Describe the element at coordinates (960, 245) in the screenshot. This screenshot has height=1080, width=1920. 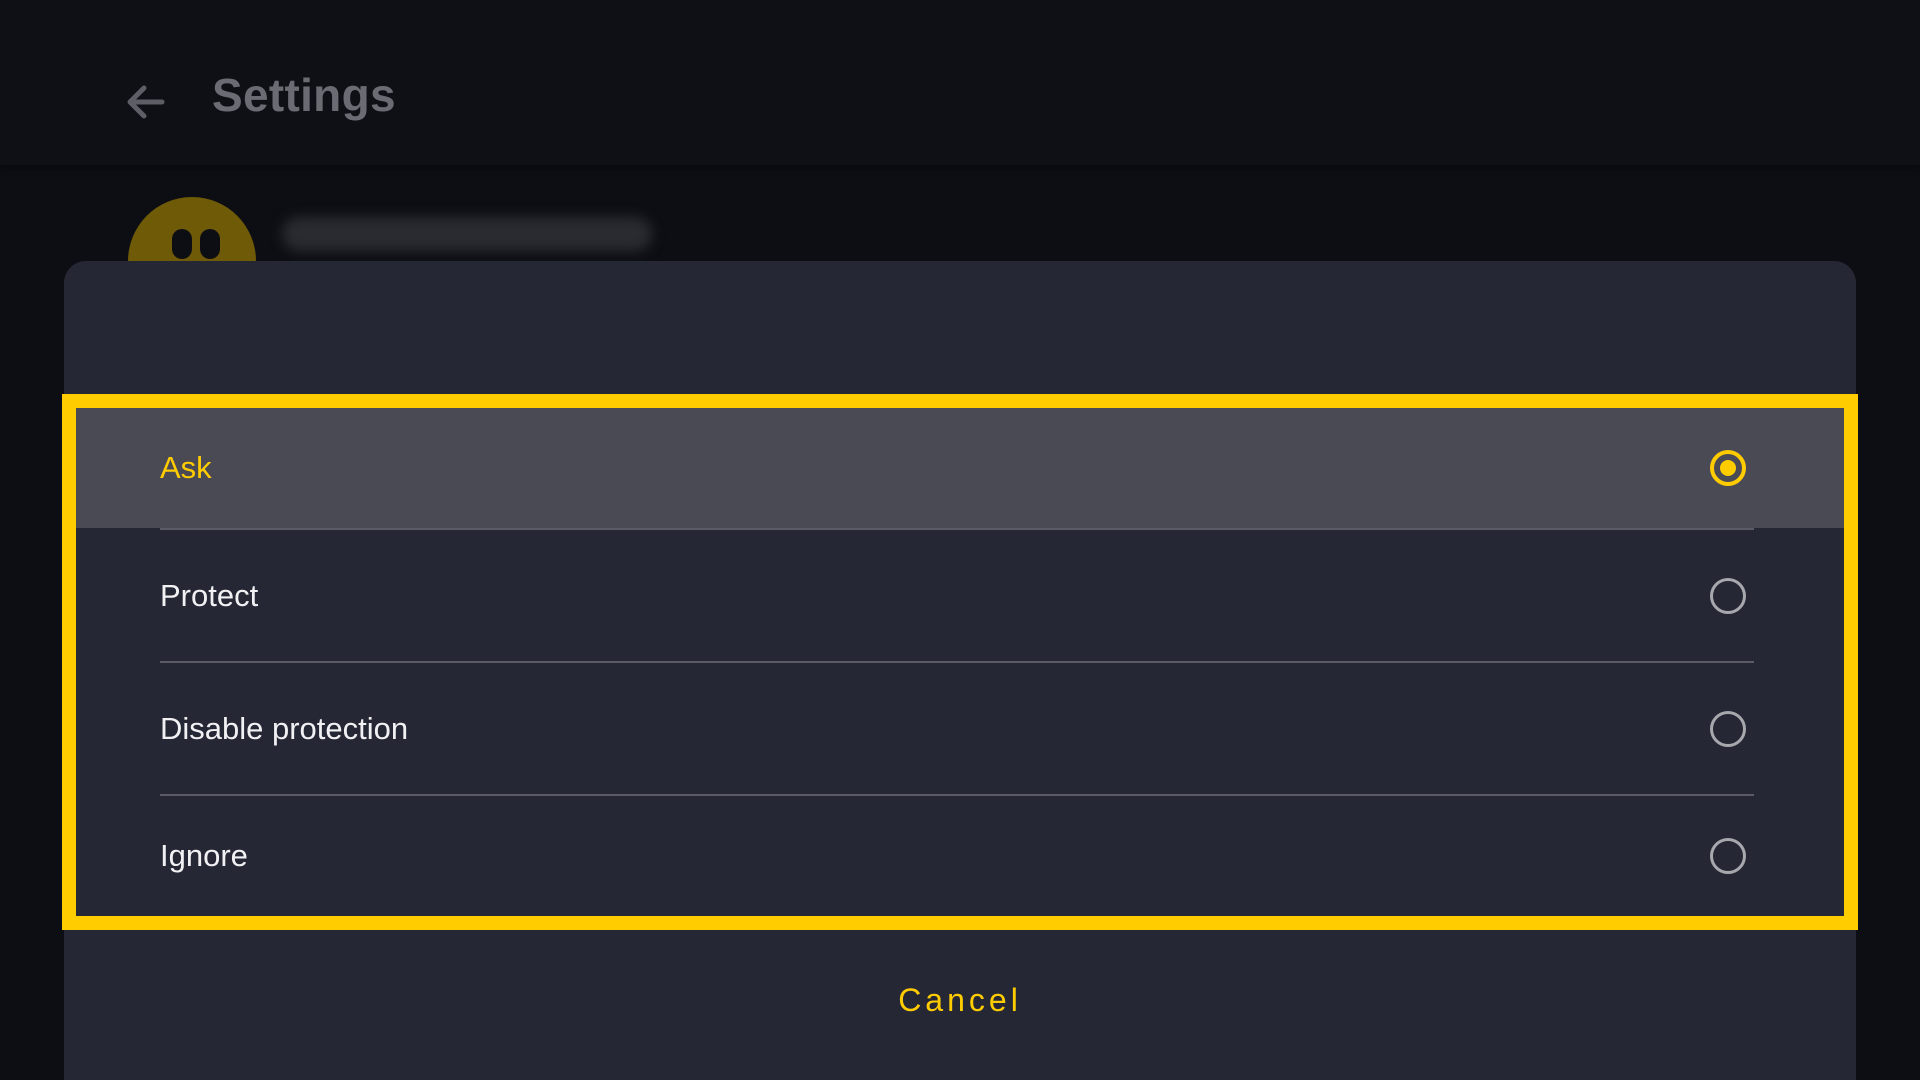
I see `account-row` at that location.